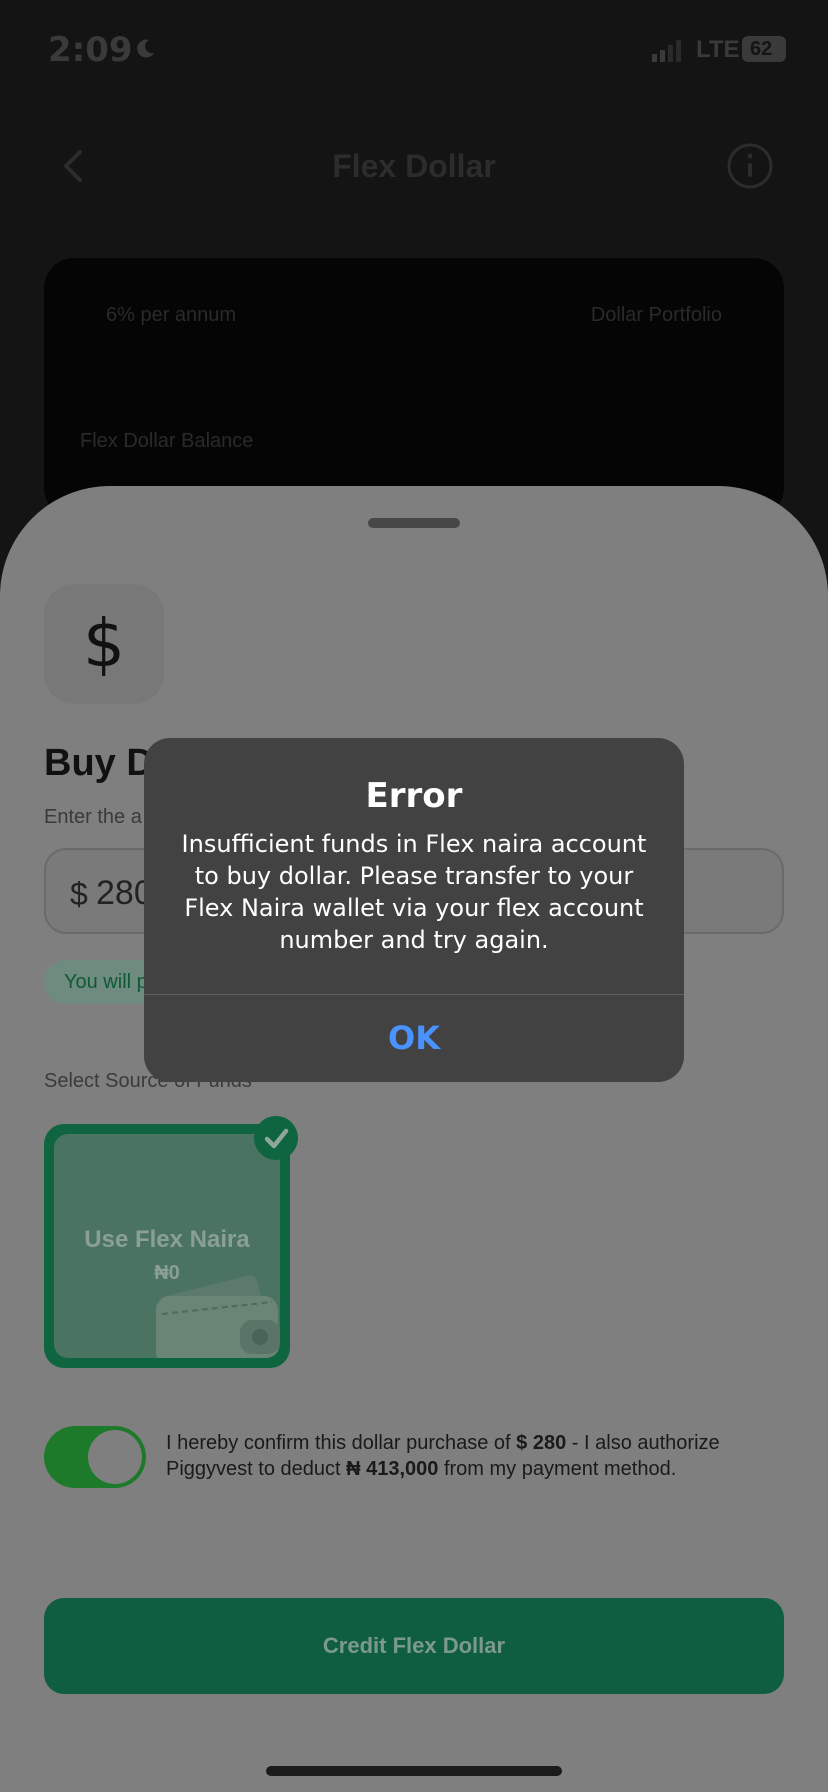 The width and height of the screenshot is (828, 1792). Describe the element at coordinates (414, 523) in the screenshot. I see `sheet-handle` at that location.